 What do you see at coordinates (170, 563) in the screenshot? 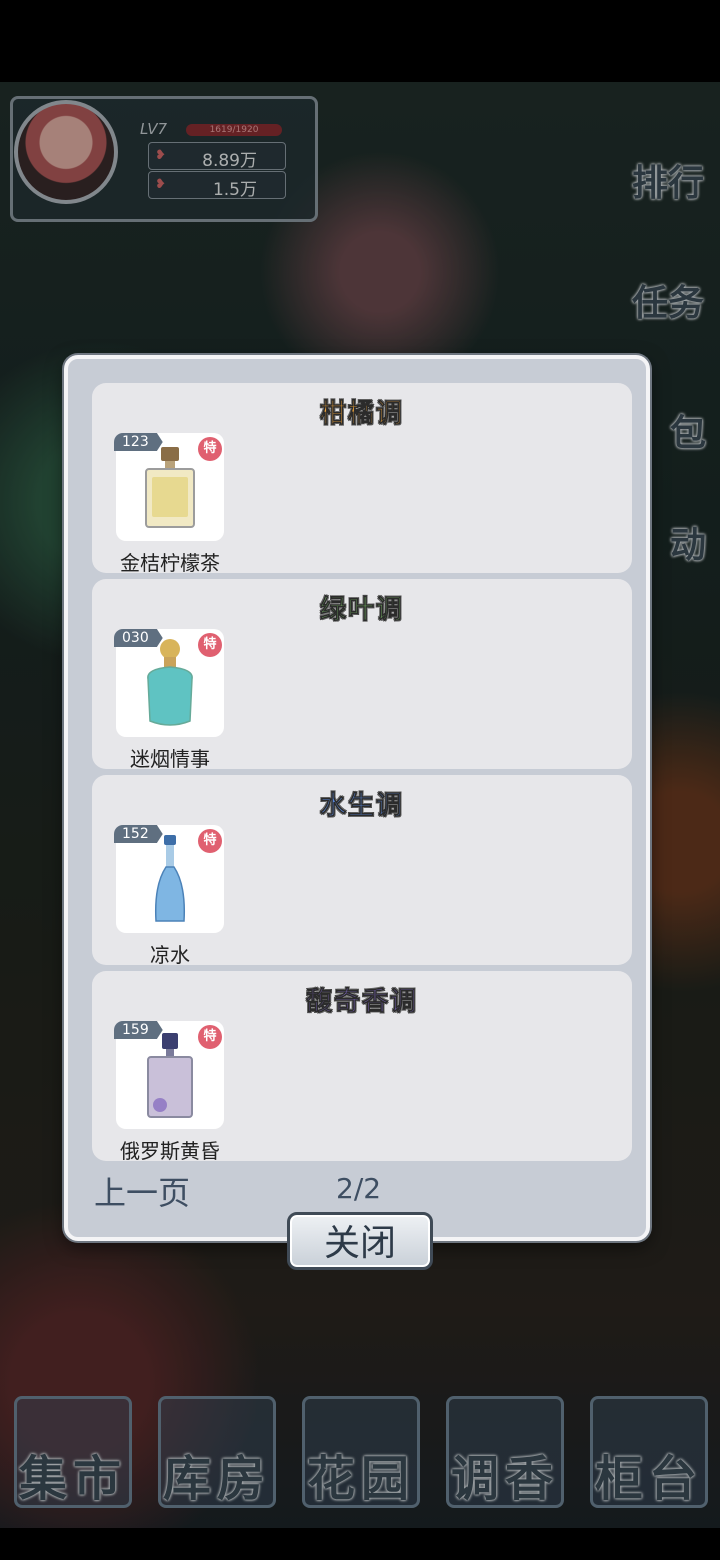
I see `item-name: 金桔柠檬茶` at bounding box center [170, 563].